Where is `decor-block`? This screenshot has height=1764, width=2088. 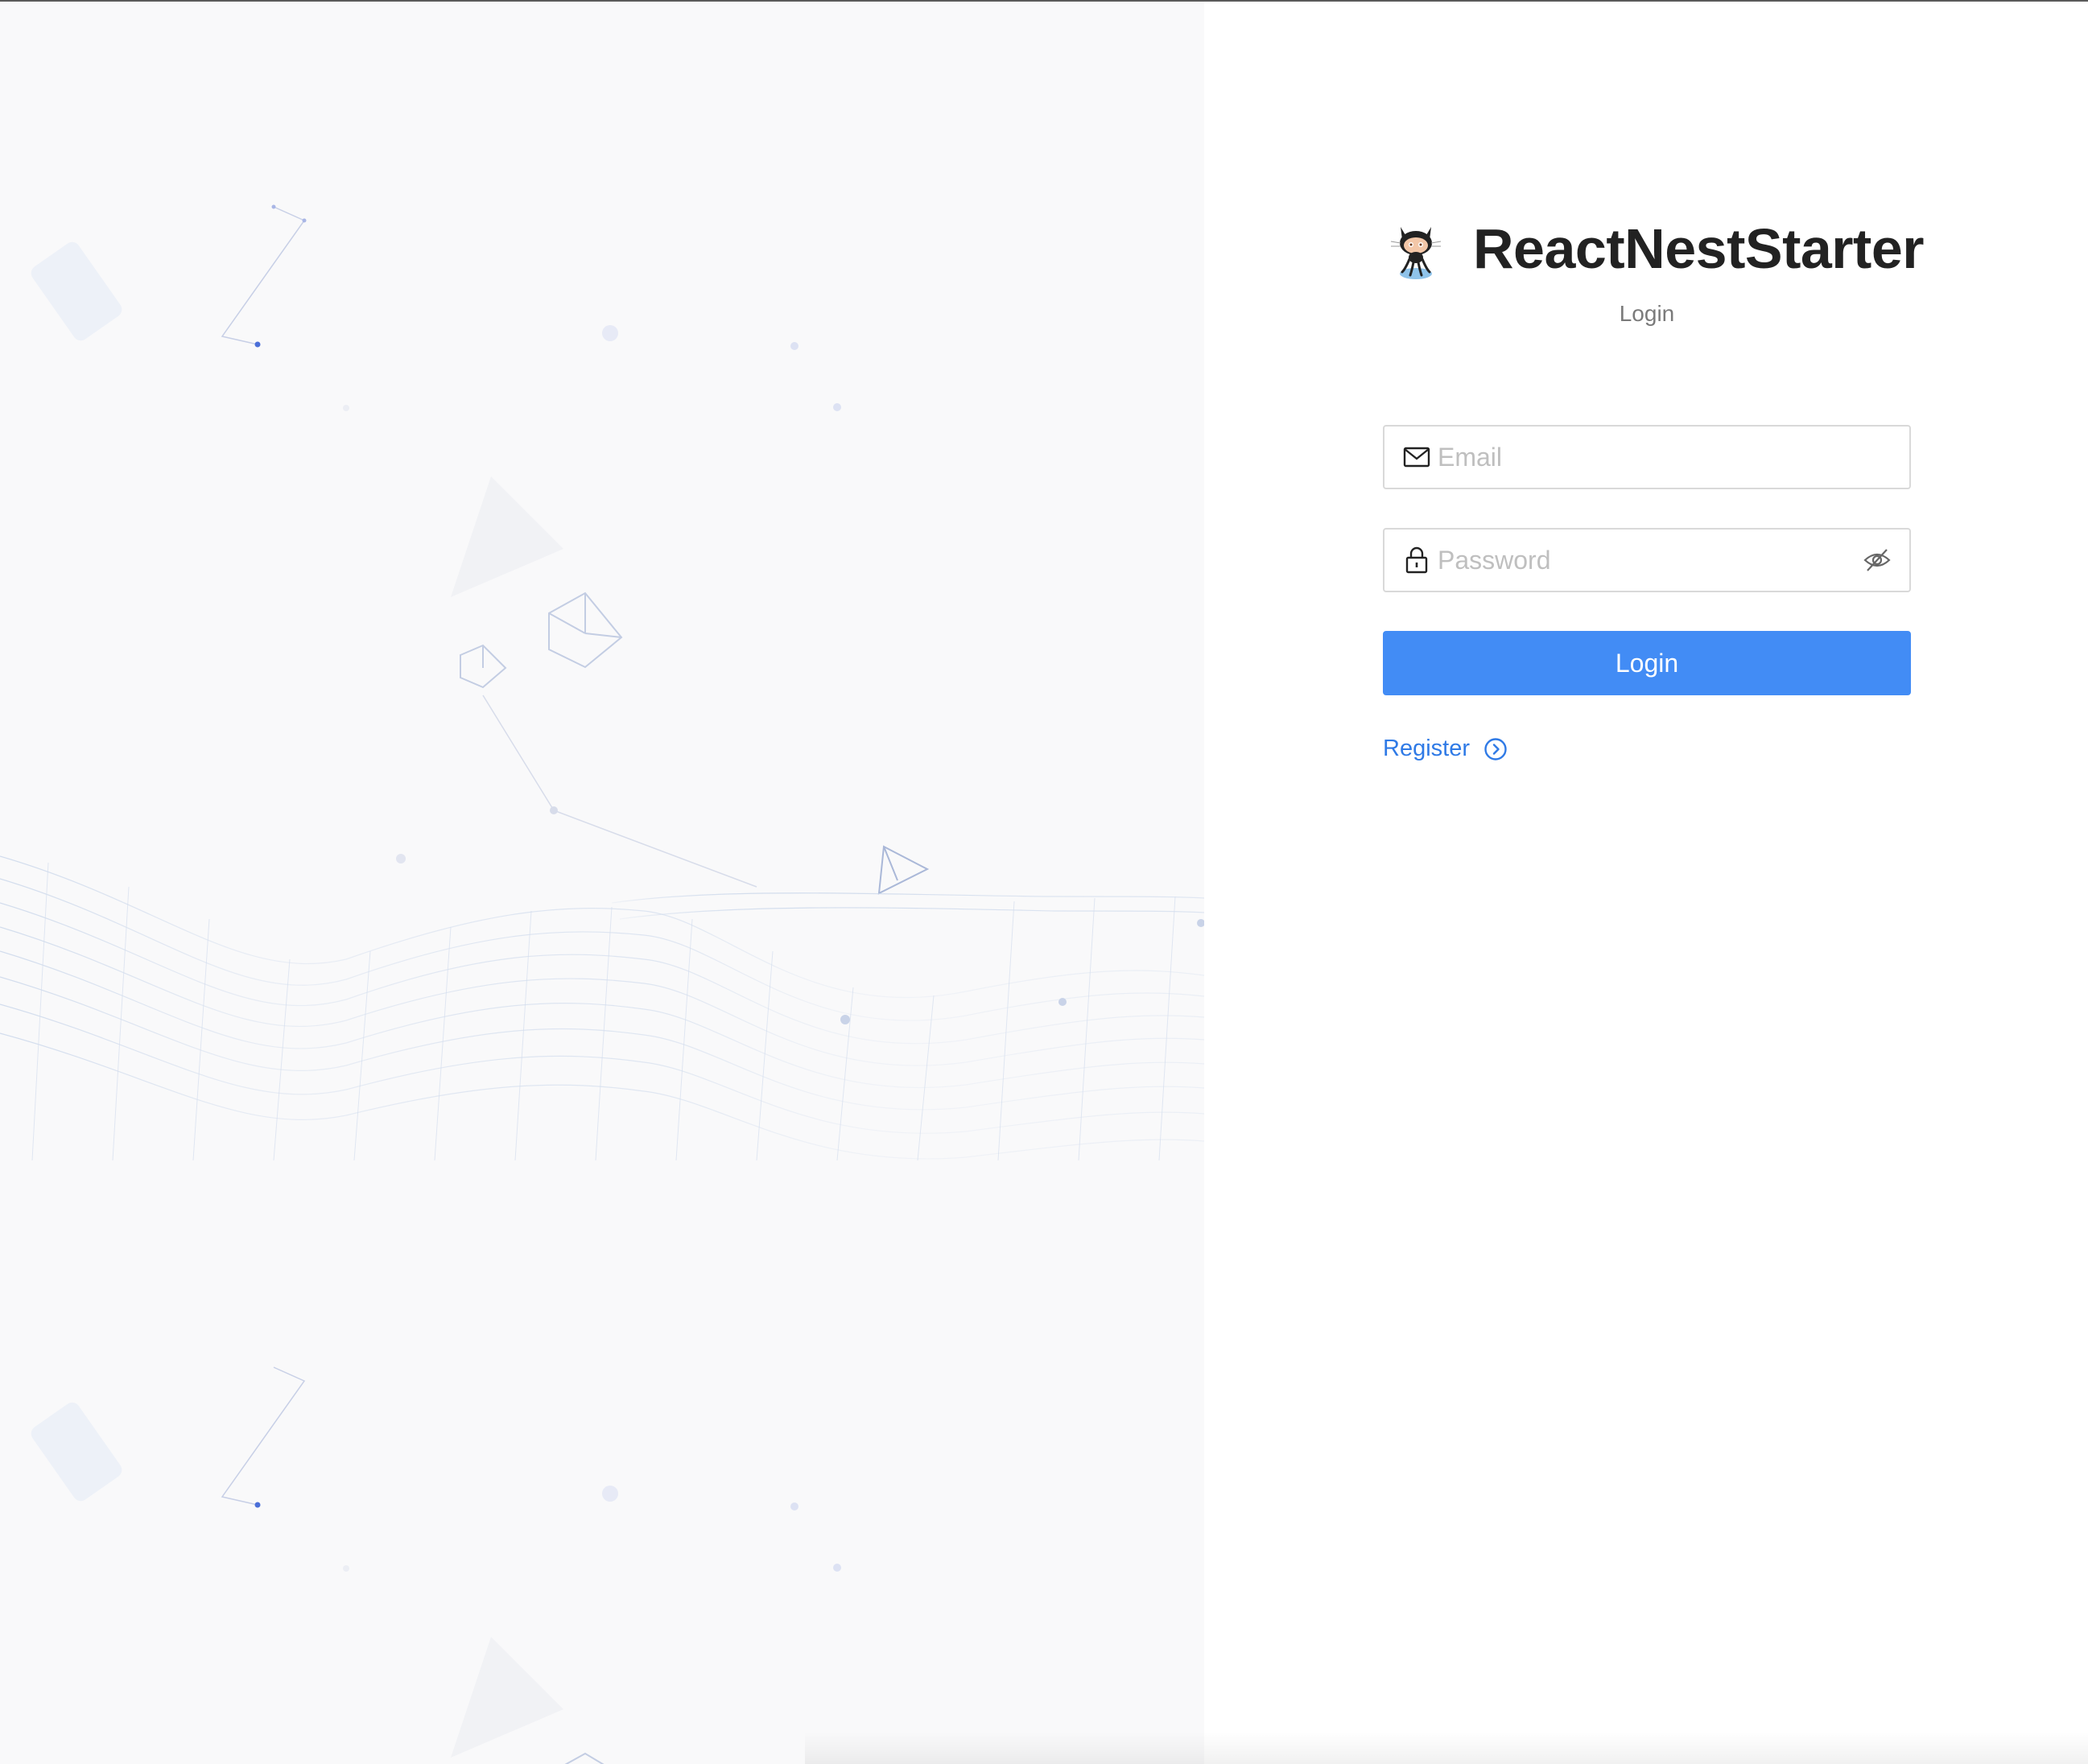
decor-block is located at coordinates (76, 291).